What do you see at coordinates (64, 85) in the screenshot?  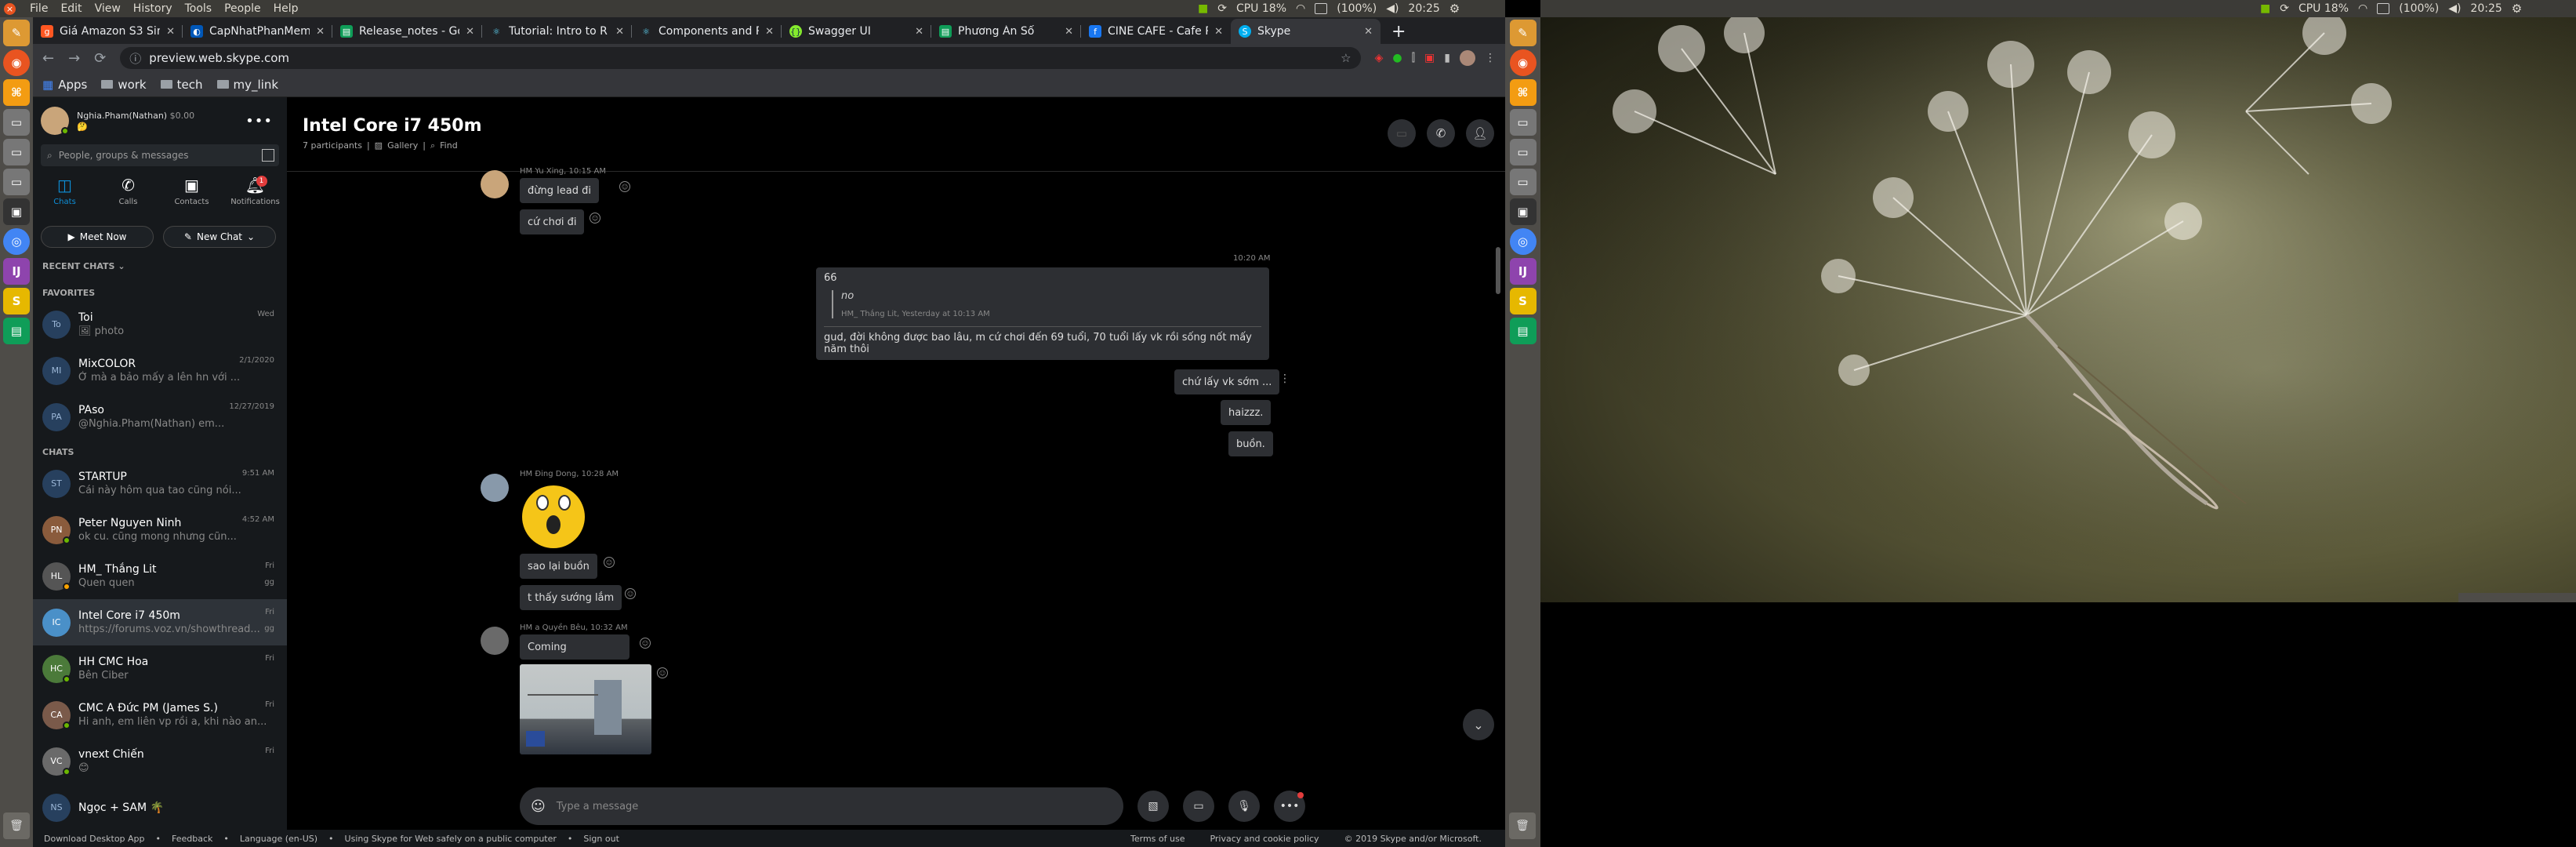 I see `bookmark-apps: ▦ Apps` at bounding box center [64, 85].